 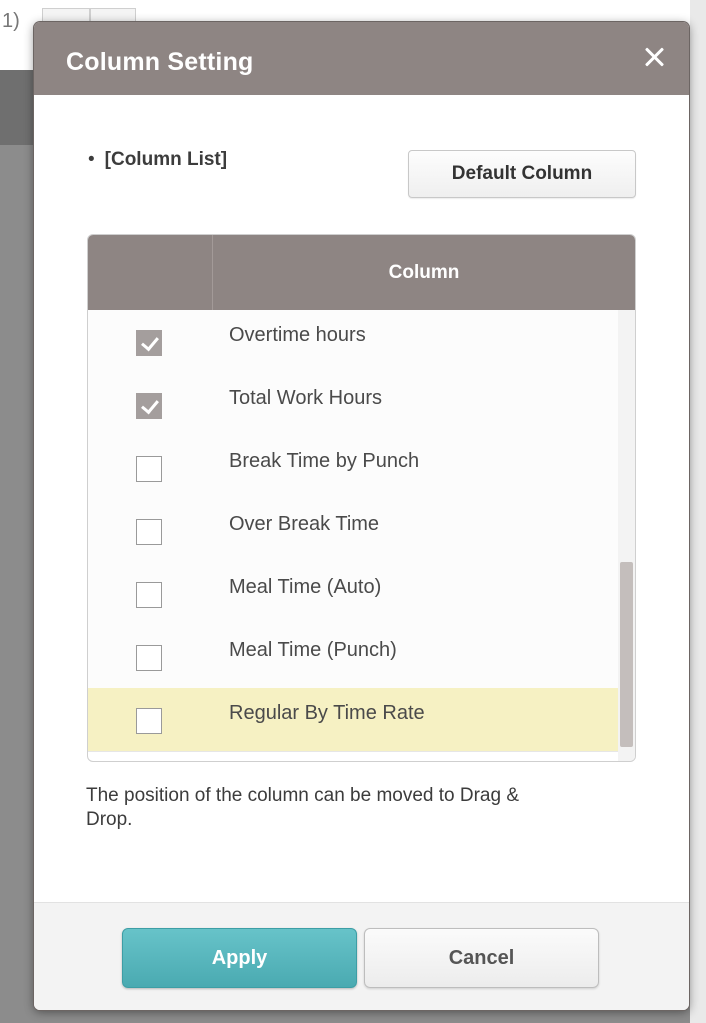 What do you see at coordinates (698, 511) in the screenshot?
I see `background-scroll-strip` at bounding box center [698, 511].